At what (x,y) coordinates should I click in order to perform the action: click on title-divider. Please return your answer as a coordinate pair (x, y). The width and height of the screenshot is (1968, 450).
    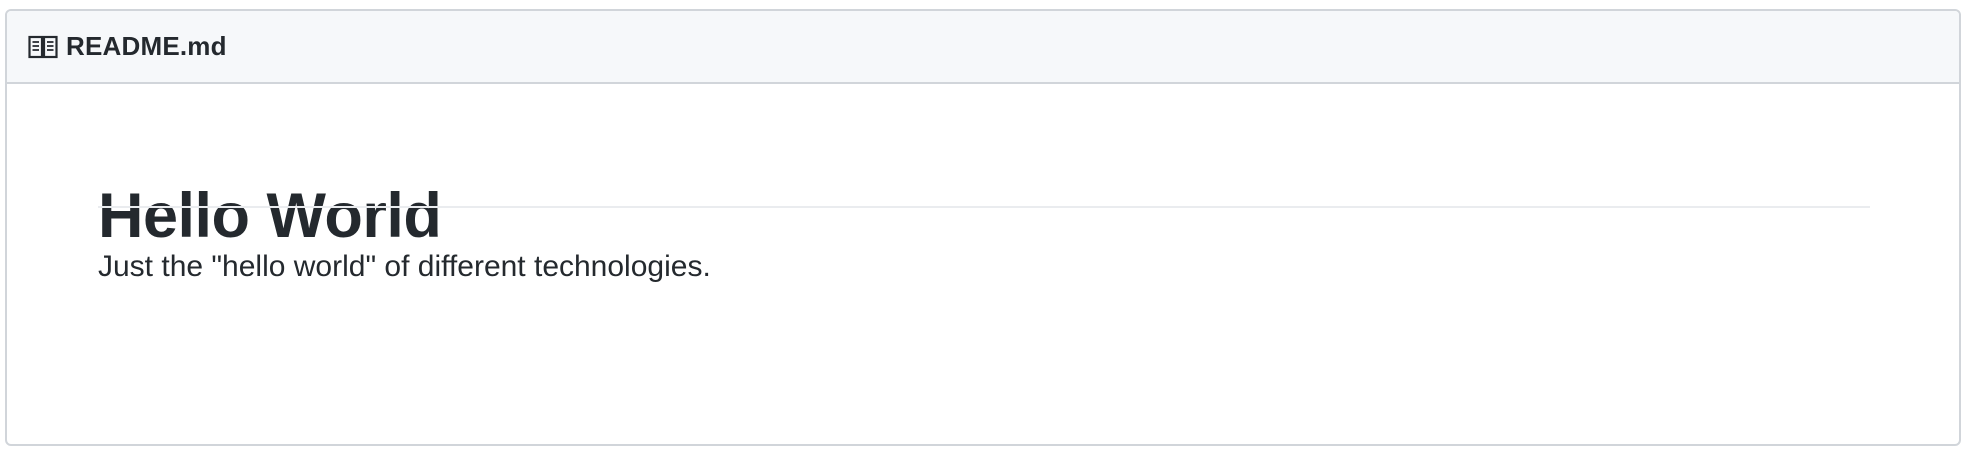
    Looking at the image, I should click on (984, 207).